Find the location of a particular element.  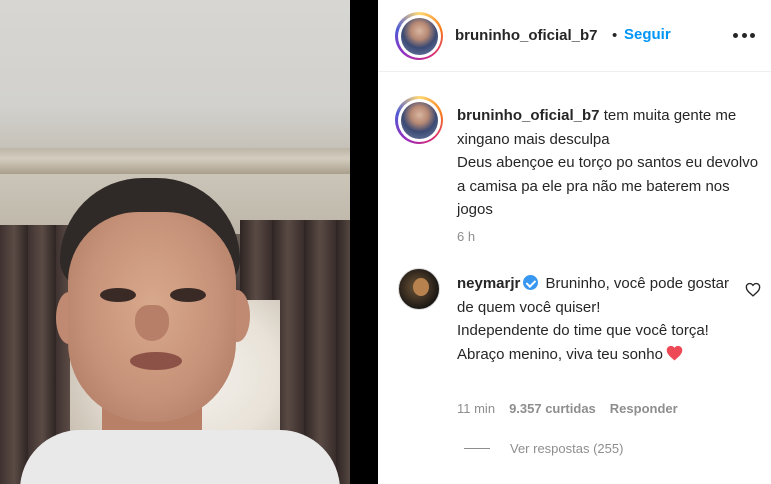

boy-eye-right is located at coordinates (188, 295).